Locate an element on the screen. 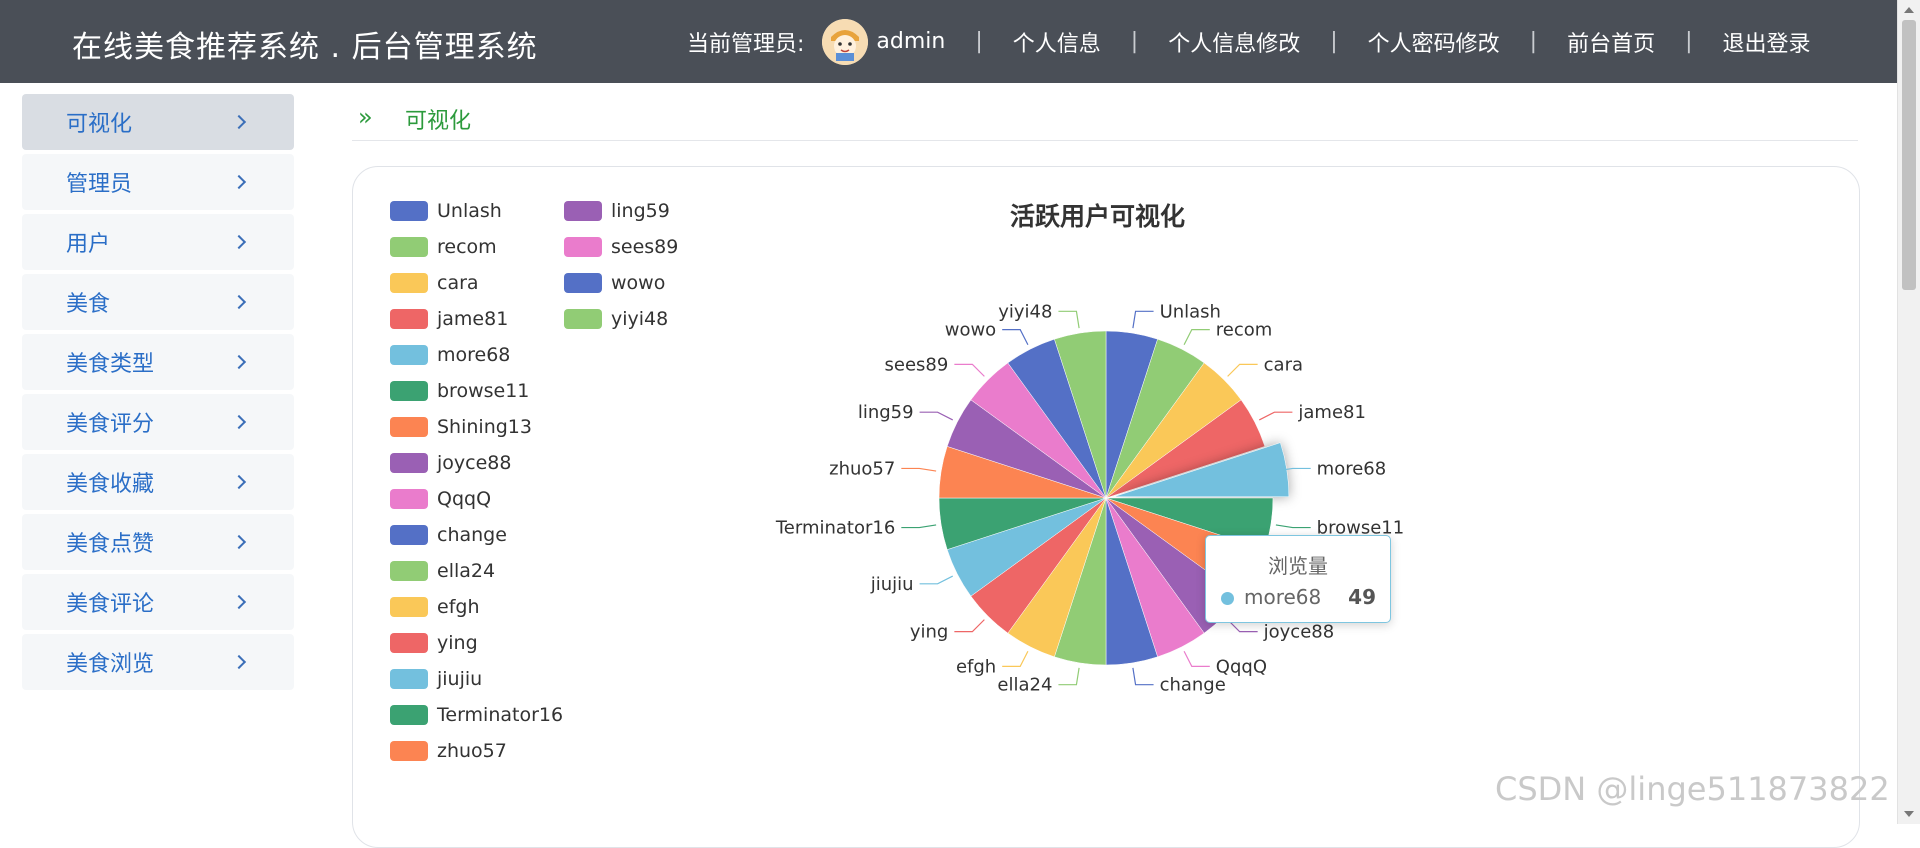 Image resolution: width=1920 pixels, height=848 pixels. tooltip-value: 49 is located at coordinates (1362, 597).